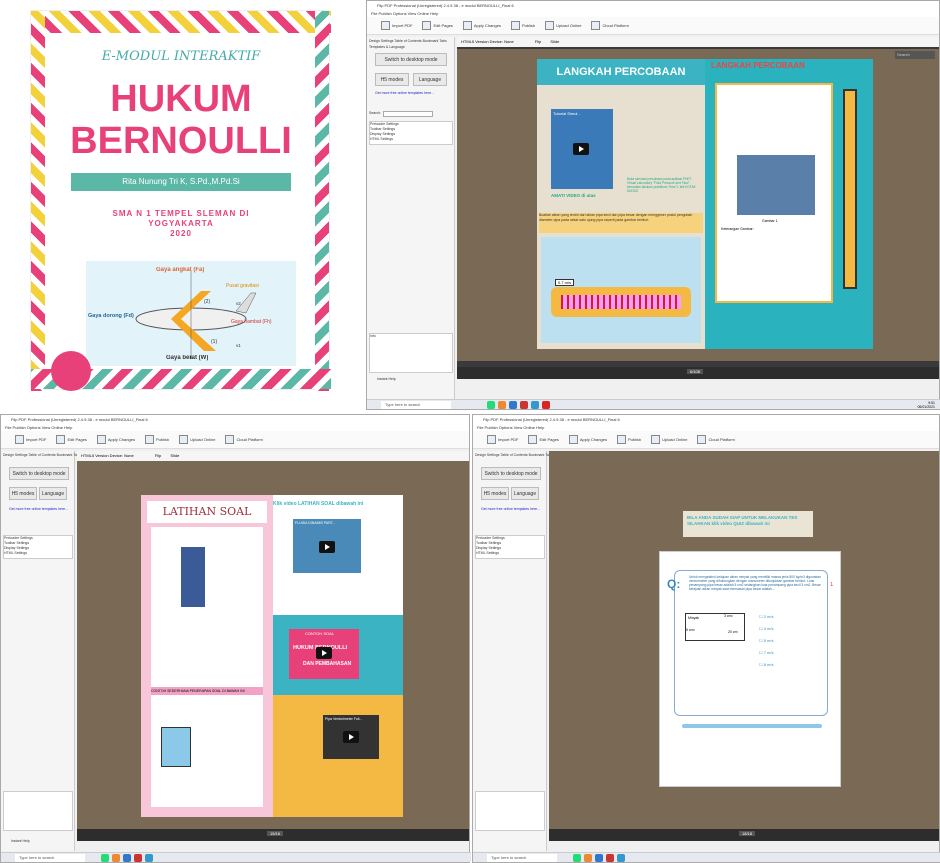  Describe the element at coordinates (789, 617) in the screenshot. I see `answer-option: ☐ 2 m/s` at that location.